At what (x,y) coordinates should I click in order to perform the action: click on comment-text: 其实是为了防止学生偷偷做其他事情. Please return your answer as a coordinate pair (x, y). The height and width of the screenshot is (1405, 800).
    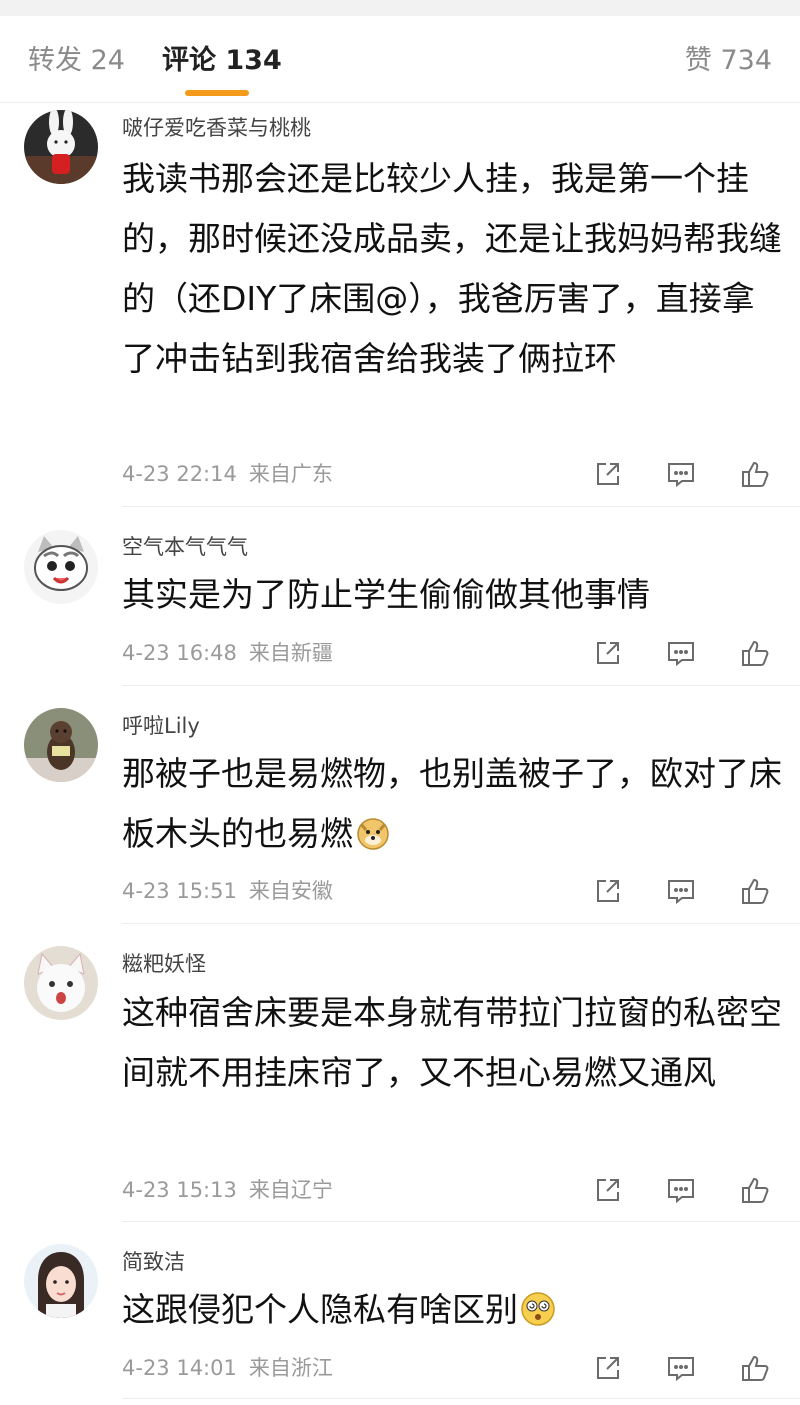
    Looking at the image, I should click on (386, 594).